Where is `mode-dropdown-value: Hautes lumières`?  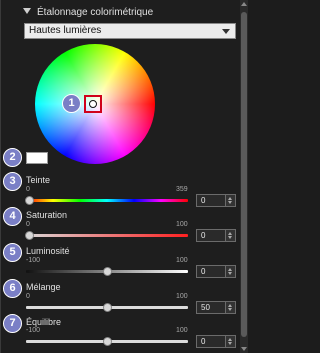
mode-dropdown-value: Hautes lumières is located at coordinates (65, 30).